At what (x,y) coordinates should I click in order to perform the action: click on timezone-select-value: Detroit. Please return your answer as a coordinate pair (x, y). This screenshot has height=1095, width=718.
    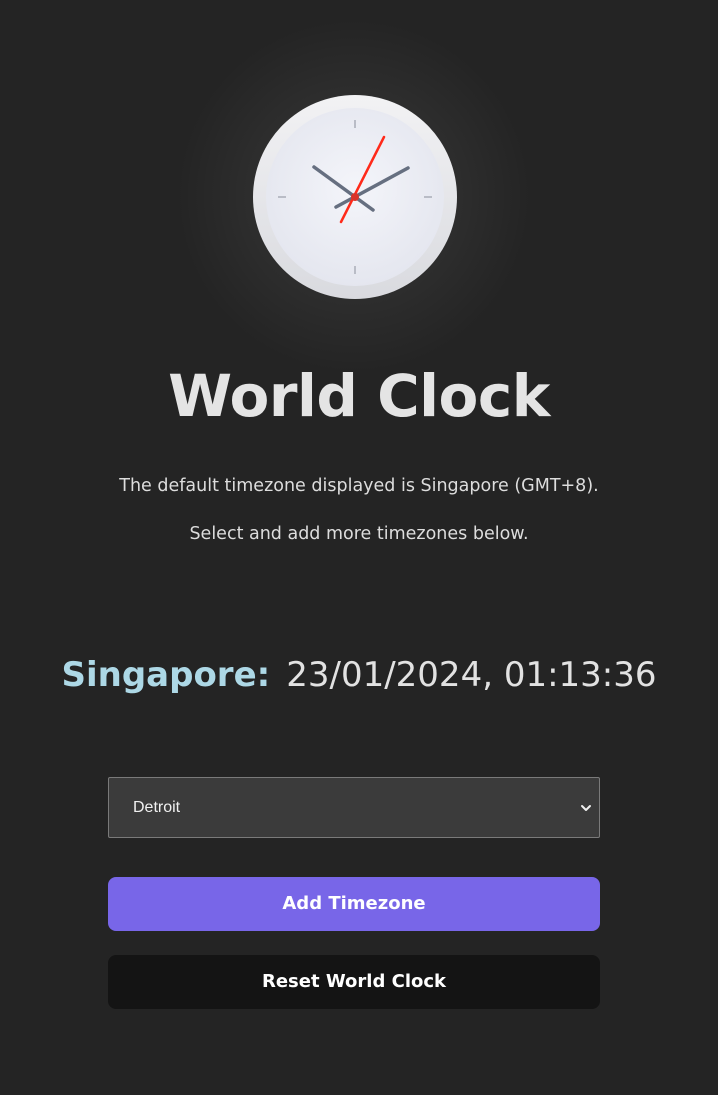
    Looking at the image, I should click on (157, 807).